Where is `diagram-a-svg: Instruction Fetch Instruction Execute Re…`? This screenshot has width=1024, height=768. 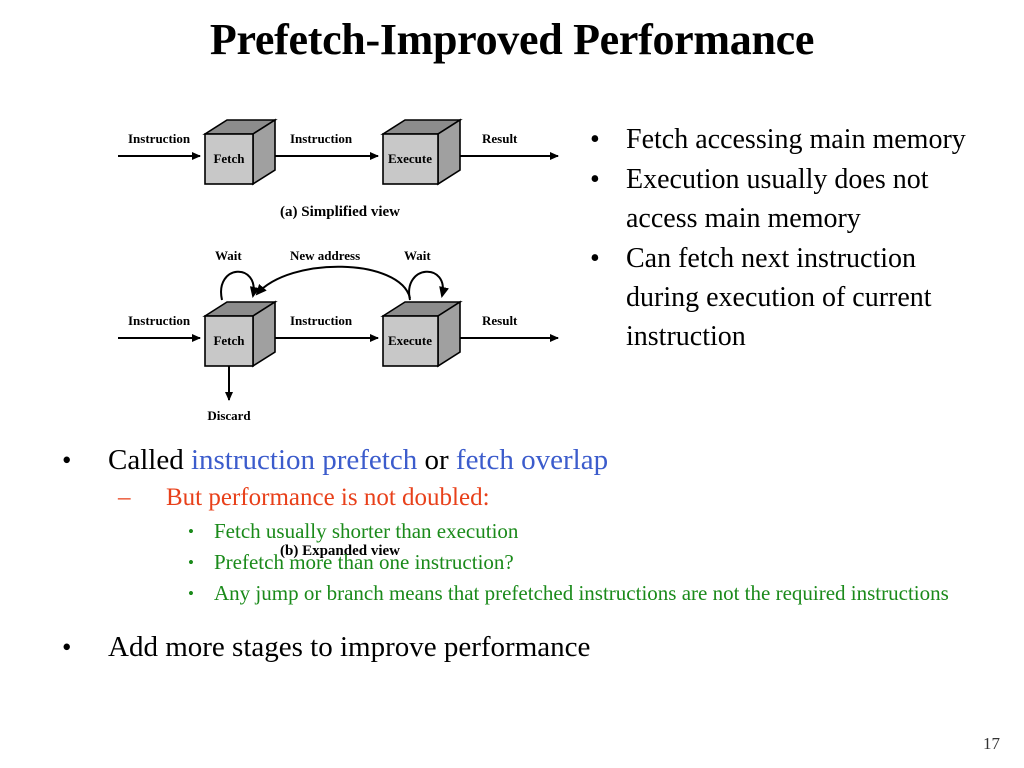 diagram-a-svg: Instruction Fetch Instruction Execute Re… is located at coordinates (338, 152).